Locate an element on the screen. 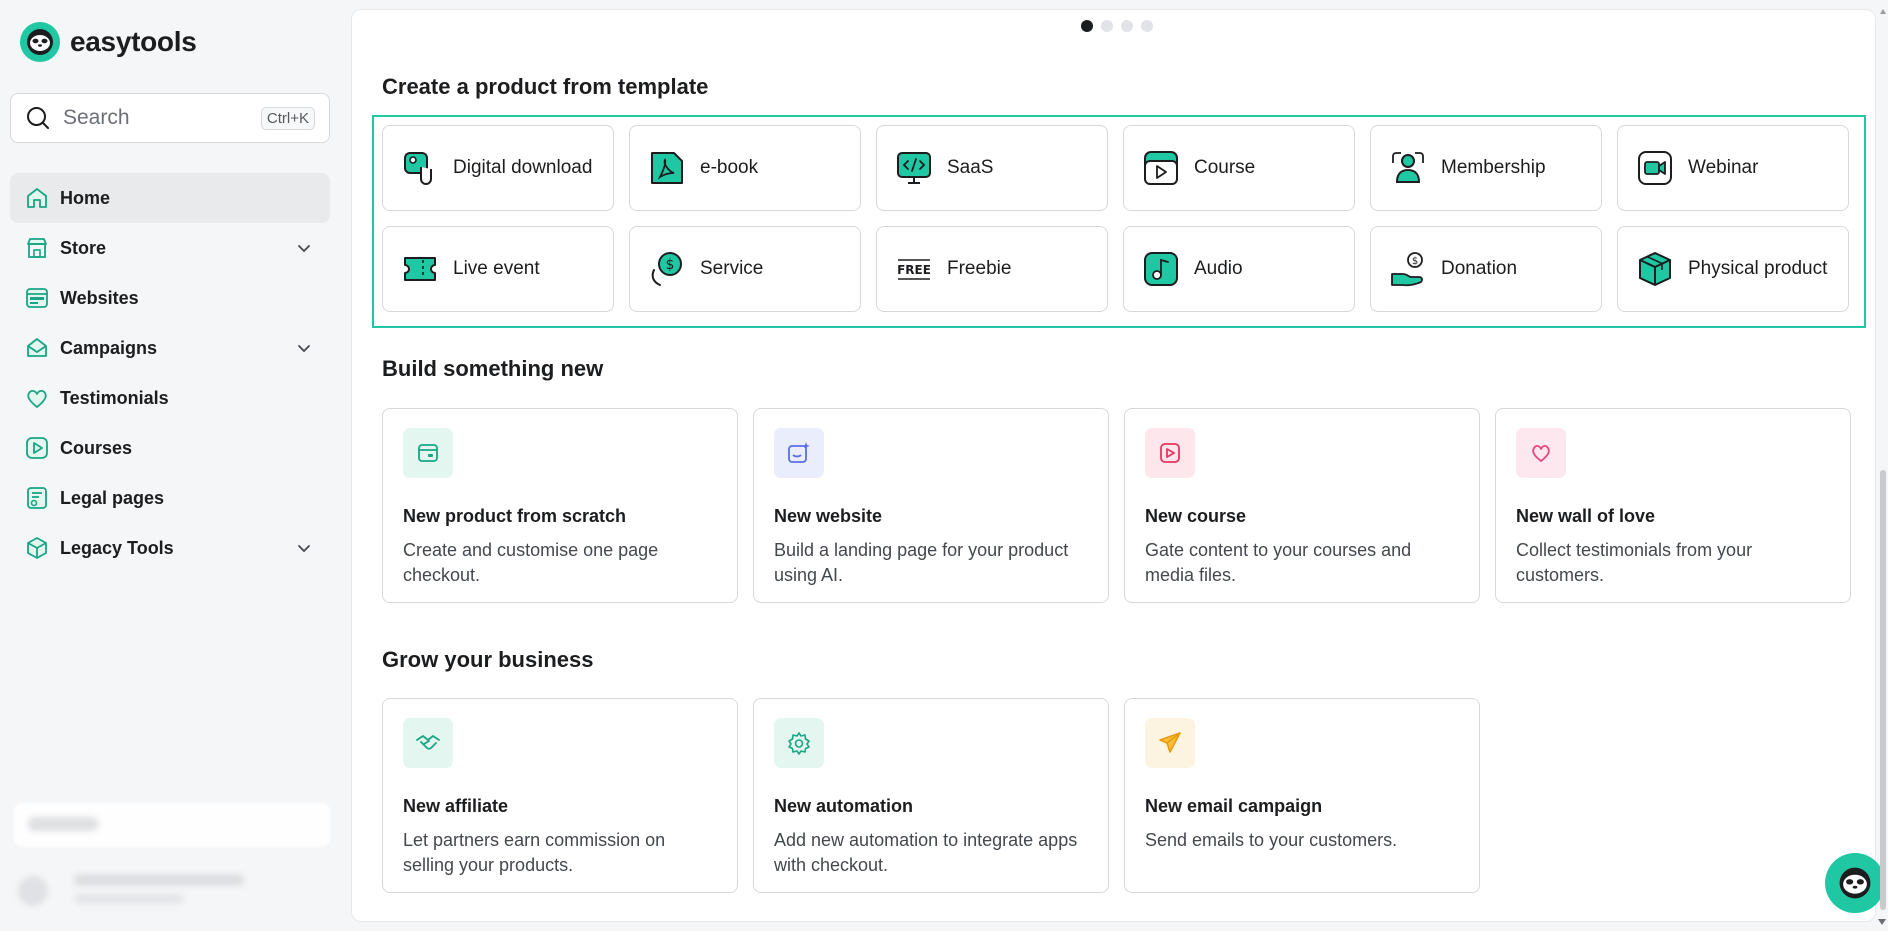 The image size is (1888, 931). template-webinar: Webinar is located at coordinates (1733, 168).